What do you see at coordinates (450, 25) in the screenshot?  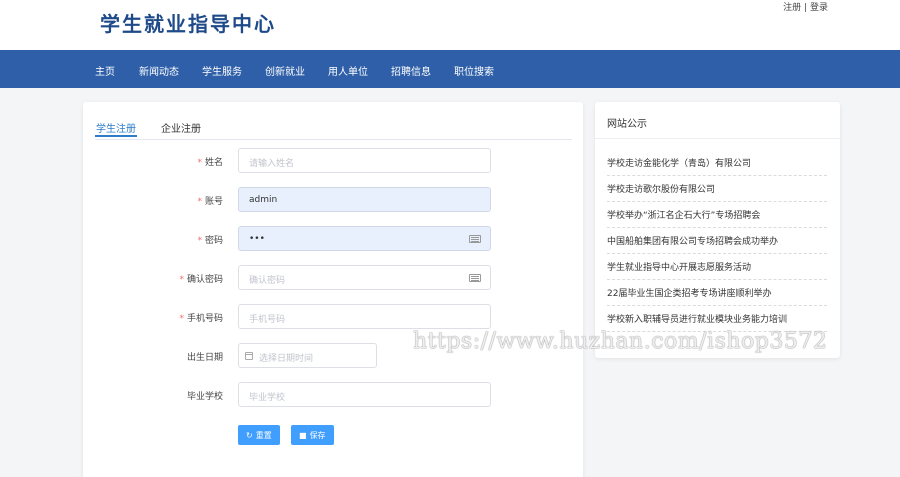 I see `top-header: 学生就业指导中心 注册 | 登录` at bounding box center [450, 25].